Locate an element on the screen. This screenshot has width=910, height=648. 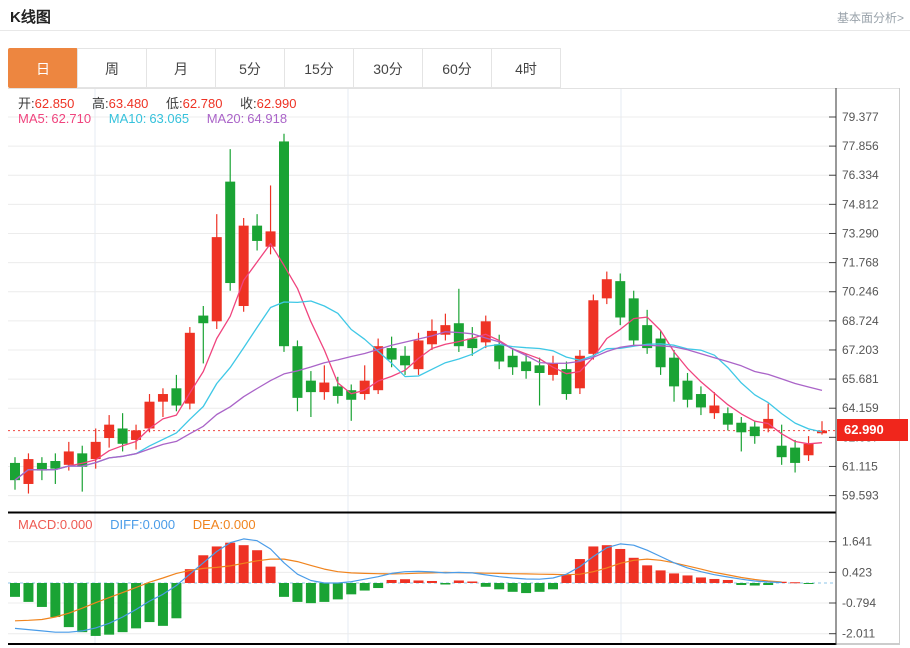
fundamental-analysis-link: 基本面分析> is located at coordinates (870, 17).